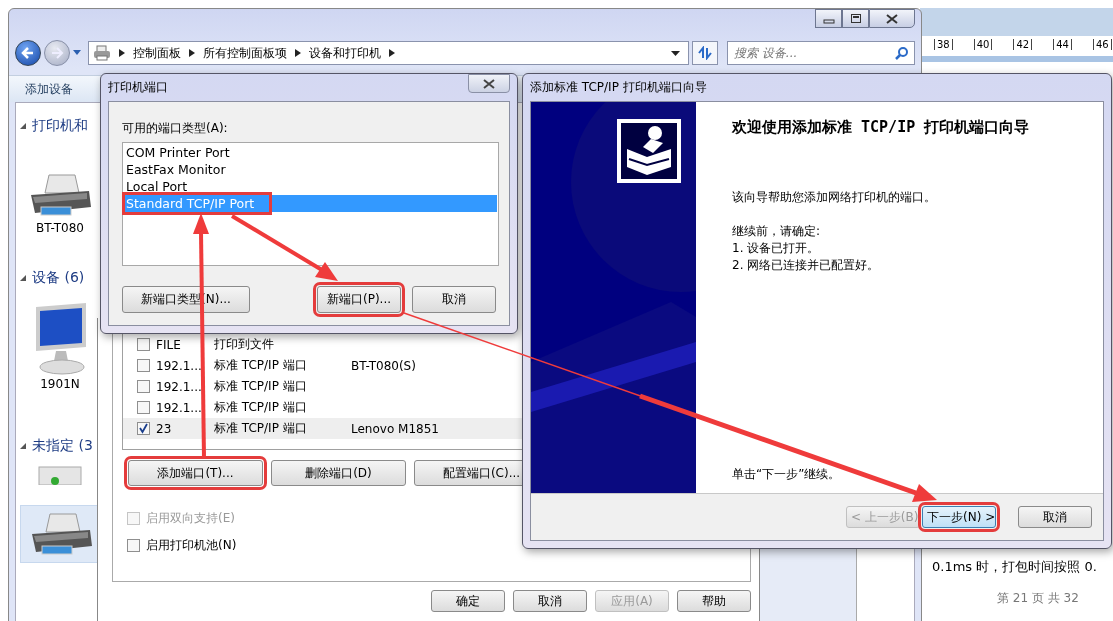  What do you see at coordinates (60, 203) in the screenshot?
I see `device-item: BT-T080` at bounding box center [60, 203].